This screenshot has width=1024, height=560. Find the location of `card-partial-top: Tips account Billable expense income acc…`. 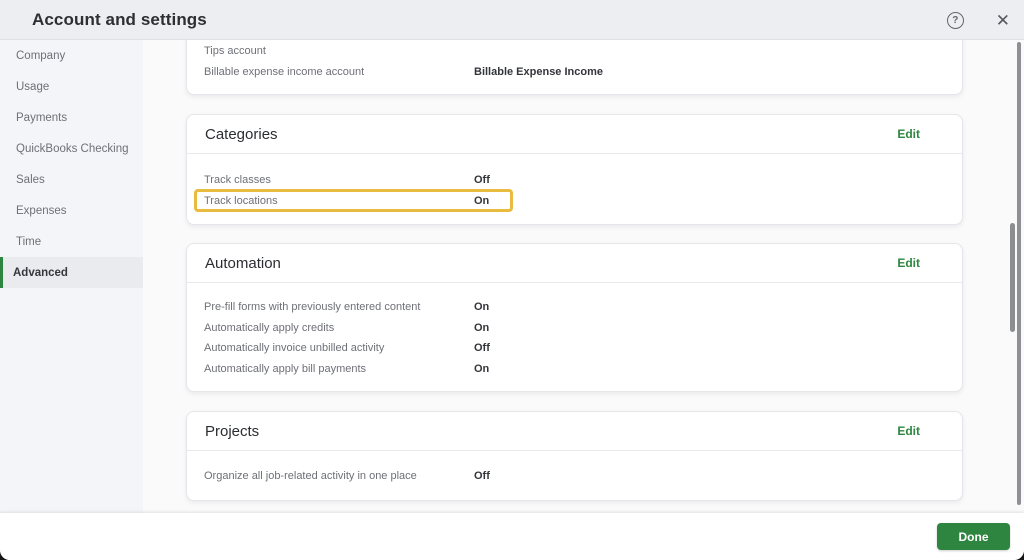

card-partial-top: Tips account Billable expense income acc… is located at coordinates (574, 67).